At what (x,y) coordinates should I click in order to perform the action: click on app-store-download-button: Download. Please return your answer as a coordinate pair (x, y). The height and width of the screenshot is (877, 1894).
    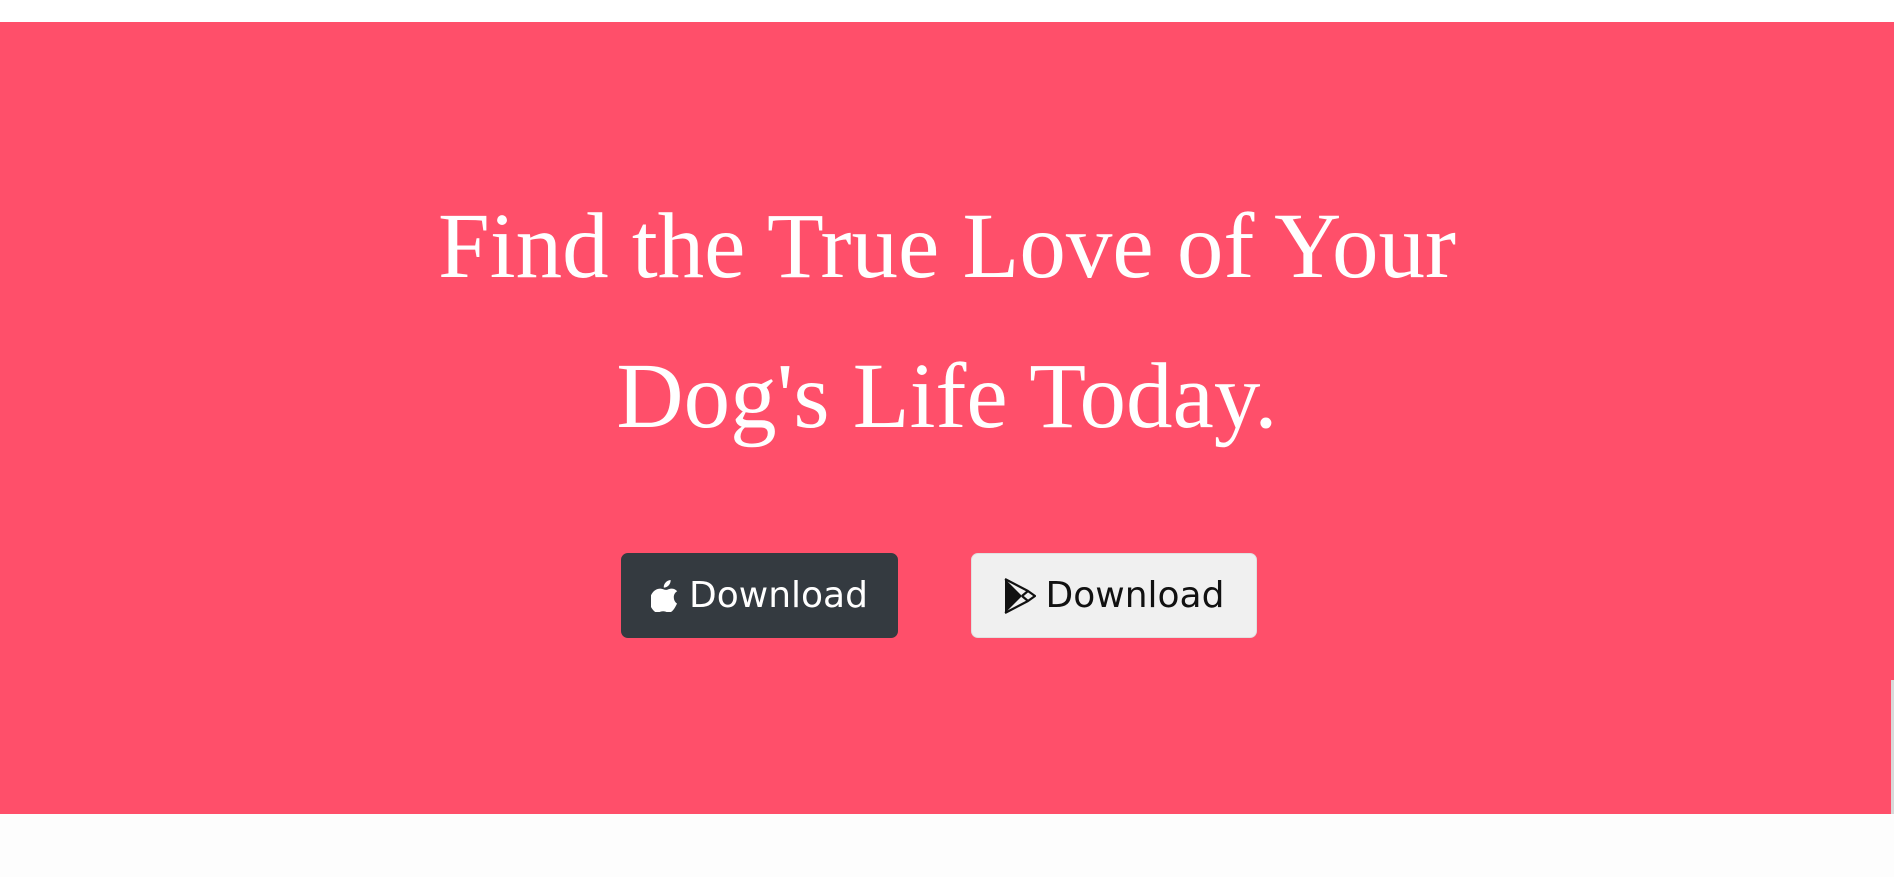
    Looking at the image, I should click on (759, 595).